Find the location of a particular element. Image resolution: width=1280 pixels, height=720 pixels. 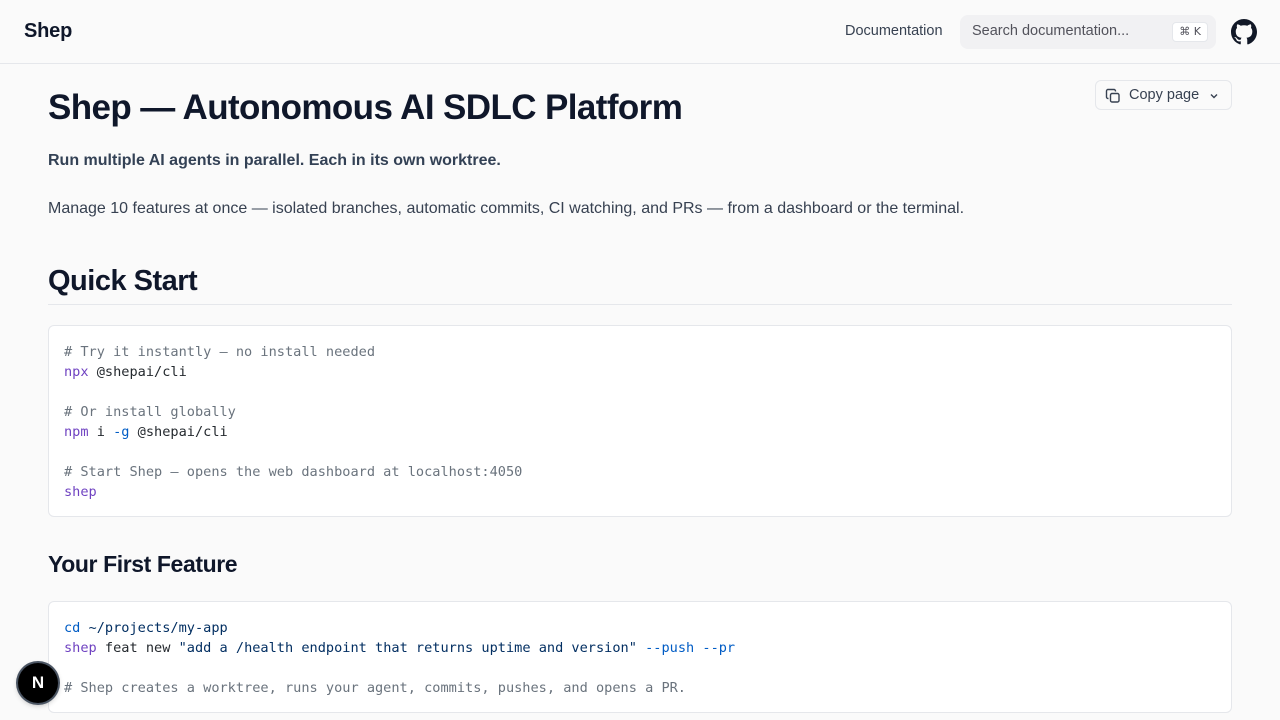

github-icon is located at coordinates (1244, 32).